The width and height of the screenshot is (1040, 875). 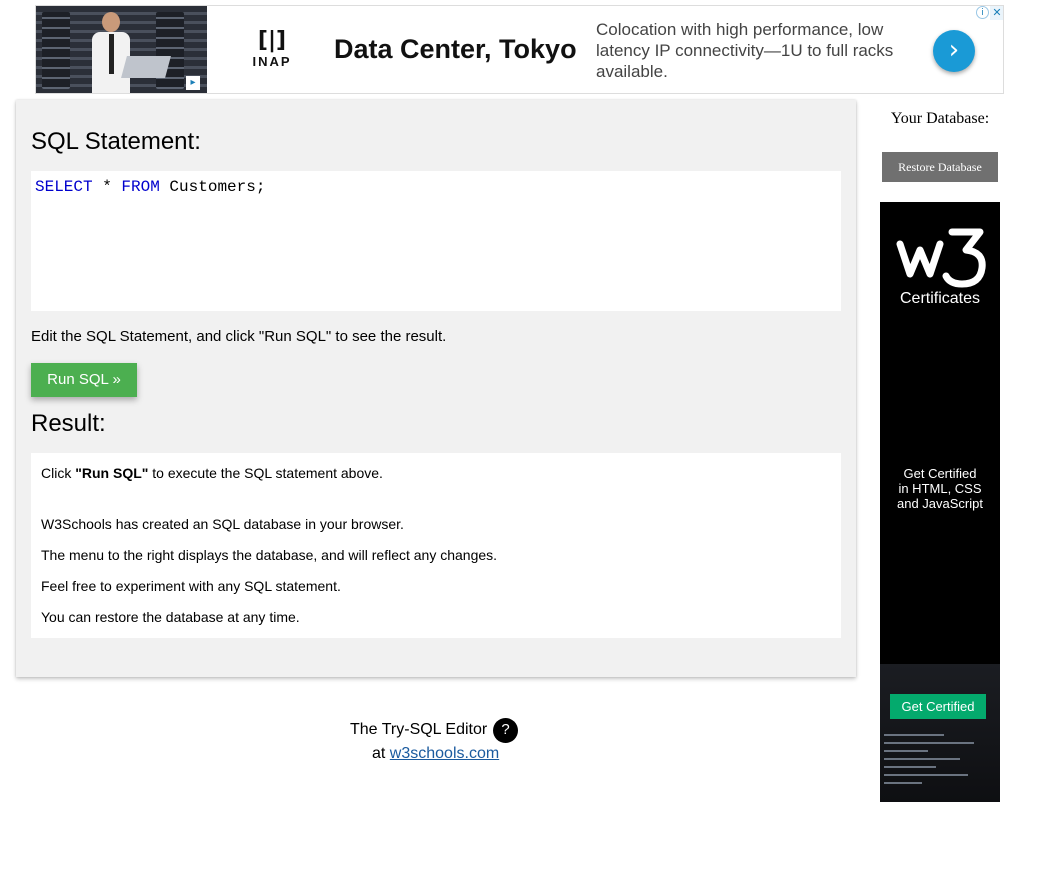 What do you see at coordinates (982, 12) in the screenshot?
I see `info-icon: i` at bounding box center [982, 12].